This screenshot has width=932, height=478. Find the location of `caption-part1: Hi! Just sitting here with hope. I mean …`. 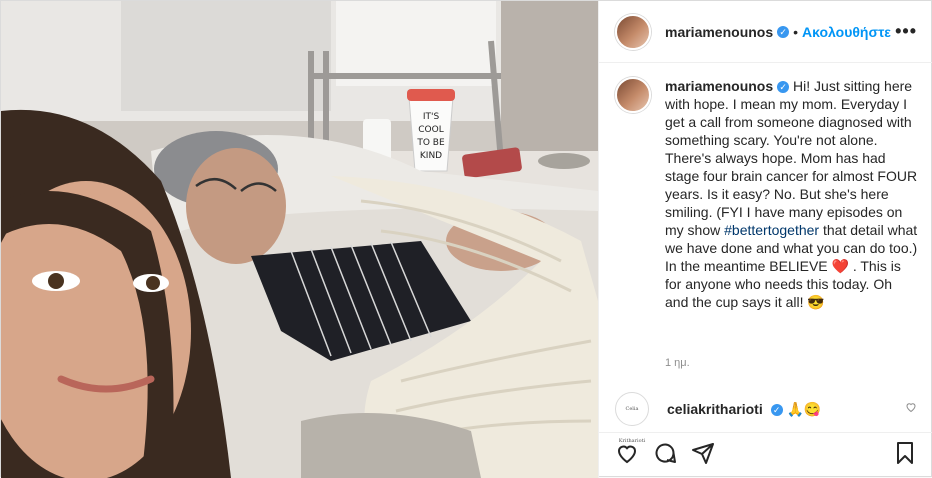

caption-part1: Hi! Just sitting here with hope. I mean … is located at coordinates (791, 158).